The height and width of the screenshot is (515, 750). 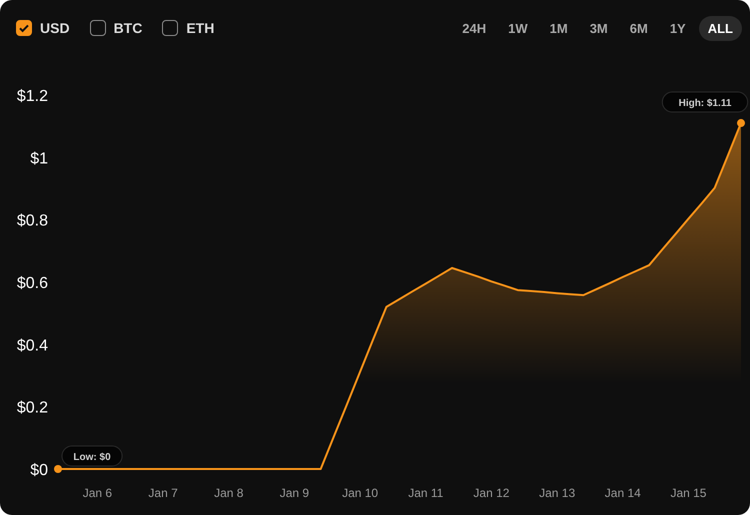 What do you see at coordinates (32, 345) in the screenshot?
I see `axis-label: $0.4` at bounding box center [32, 345].